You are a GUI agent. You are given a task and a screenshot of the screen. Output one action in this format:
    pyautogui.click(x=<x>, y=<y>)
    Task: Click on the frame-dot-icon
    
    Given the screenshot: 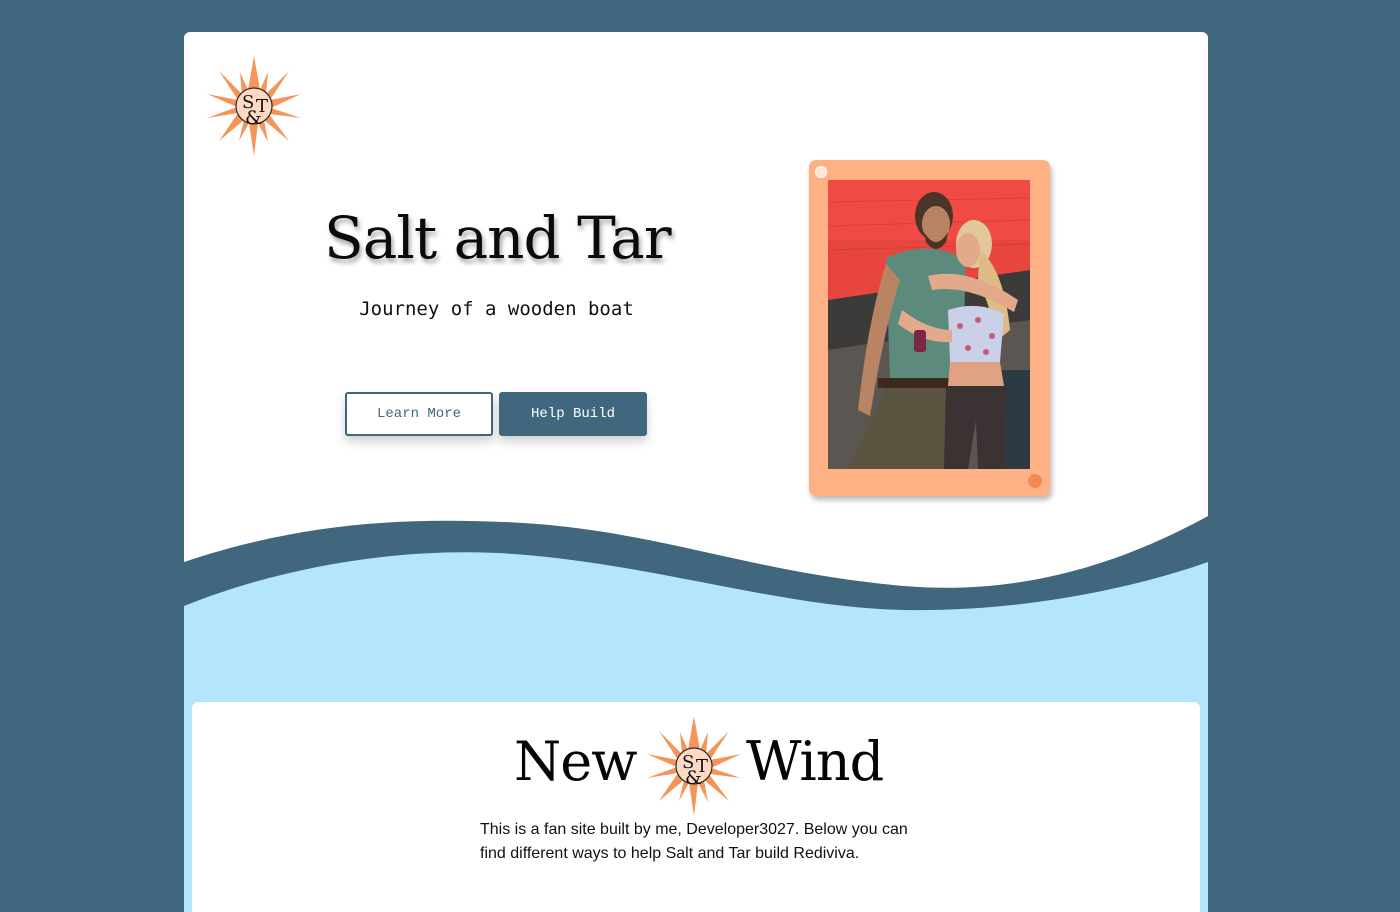 What is the action you would take?
    pyautogui.click(x=1035, y=481)
    